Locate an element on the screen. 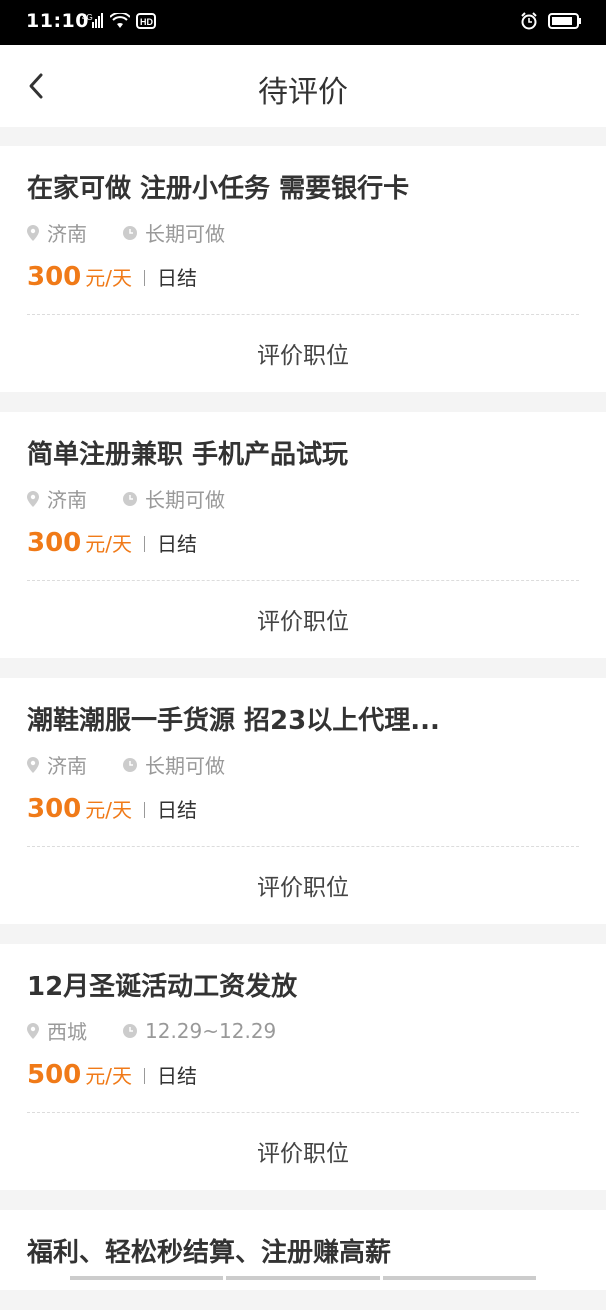 The width and height of the screenshot is (606, 1310). status-time: 11:10 is located at coordinates (57, 21).